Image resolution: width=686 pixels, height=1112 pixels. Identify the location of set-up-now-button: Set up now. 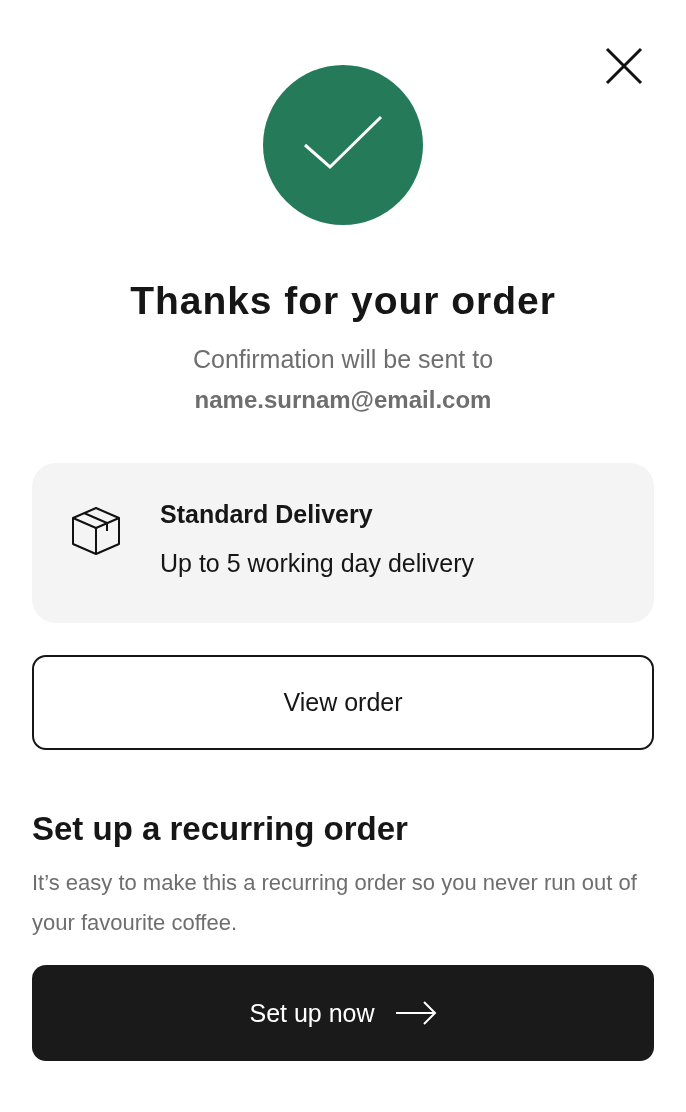
(343, 1013).